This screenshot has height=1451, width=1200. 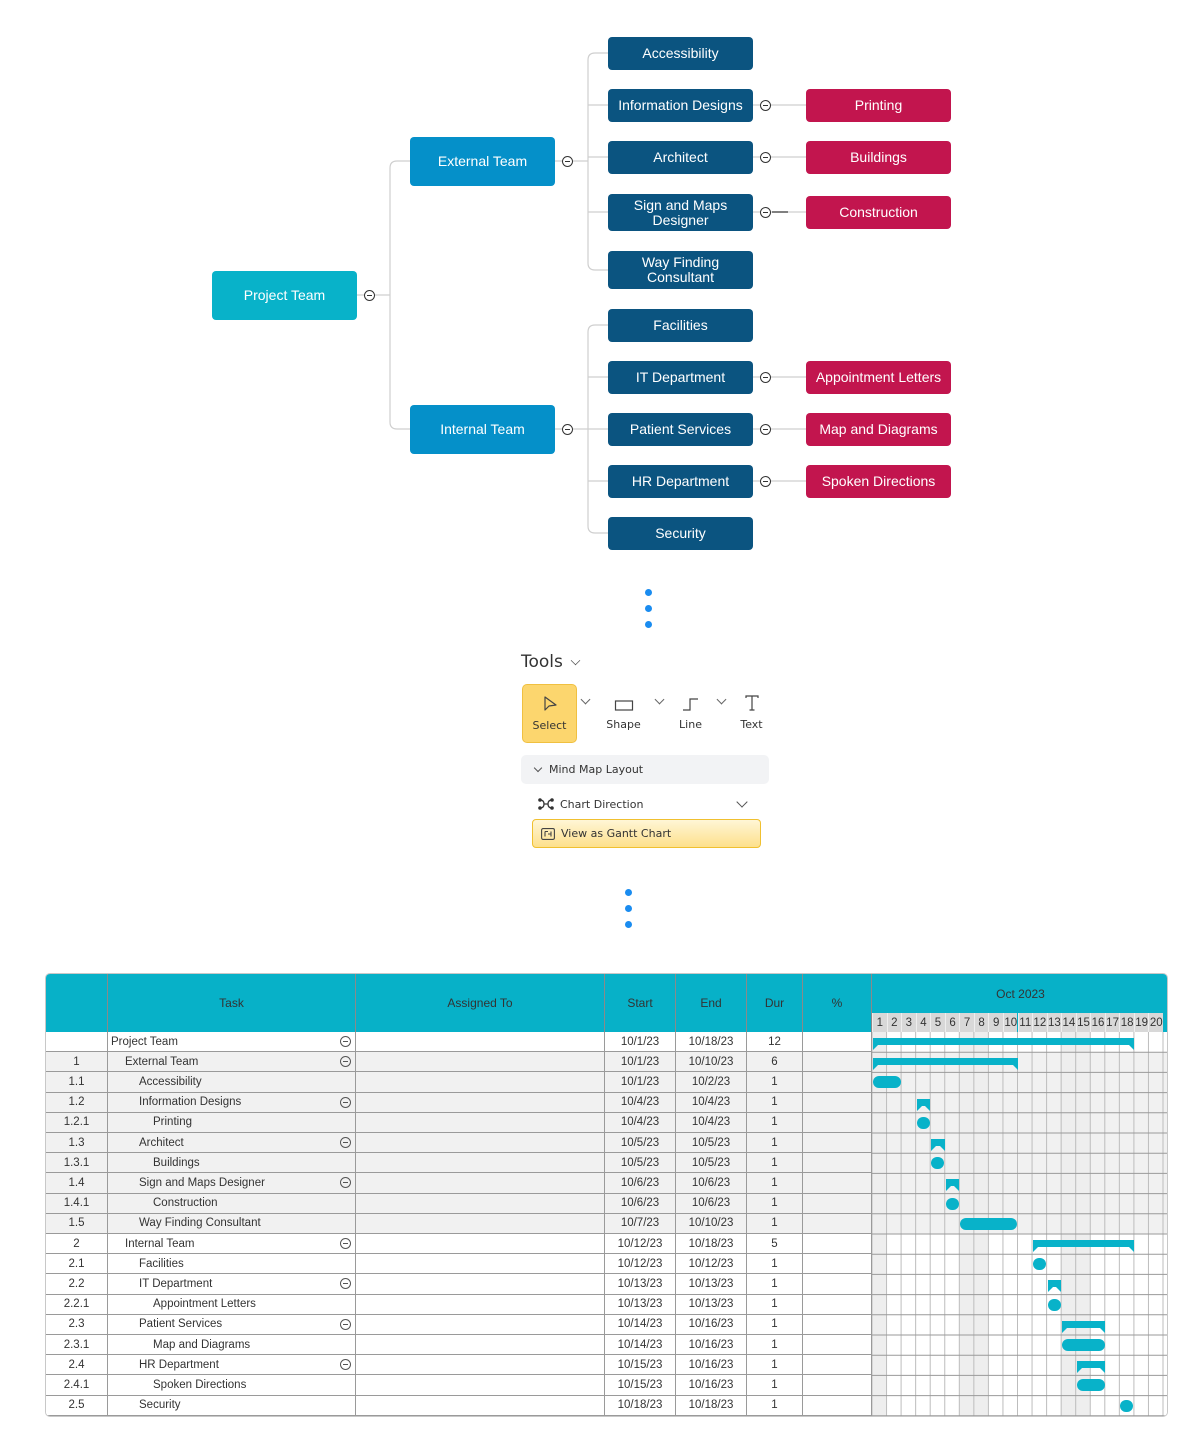 I want to click on cell-task: Architect, so click(x=232, y=1143).